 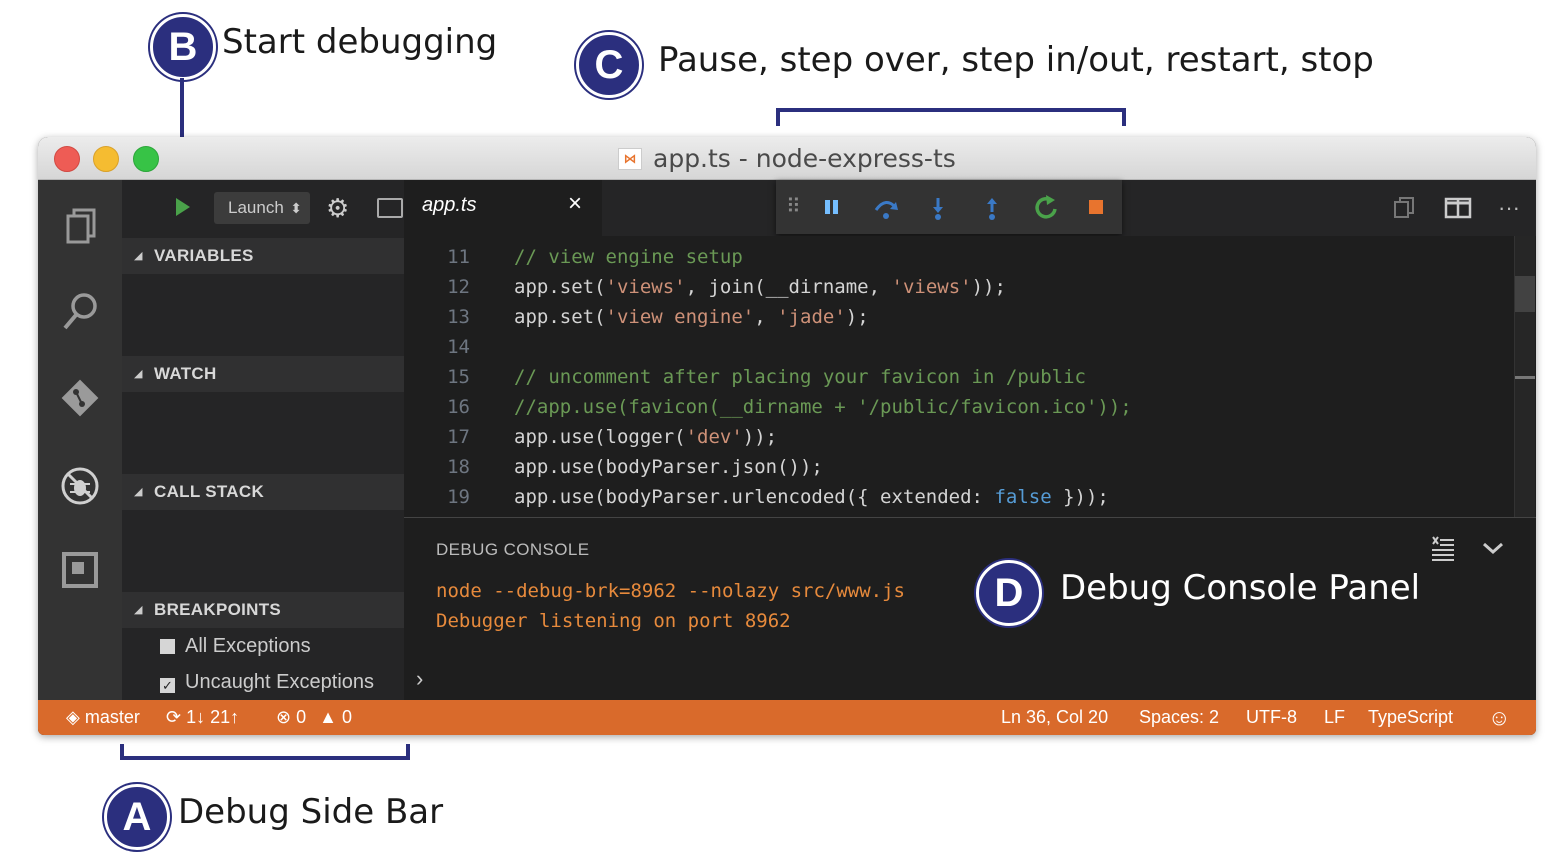 I want to click on code-token: false, so click(x=1023, y=497).